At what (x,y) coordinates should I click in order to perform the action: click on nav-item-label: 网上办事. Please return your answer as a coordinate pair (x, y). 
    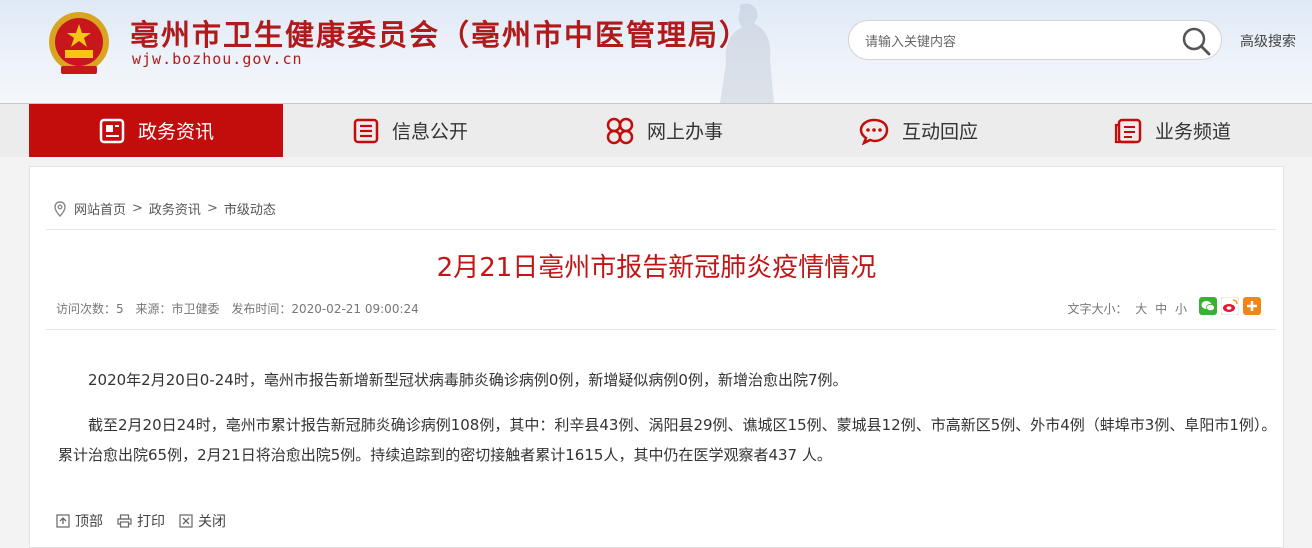
    Looking at the image, I should click on (684, 132).